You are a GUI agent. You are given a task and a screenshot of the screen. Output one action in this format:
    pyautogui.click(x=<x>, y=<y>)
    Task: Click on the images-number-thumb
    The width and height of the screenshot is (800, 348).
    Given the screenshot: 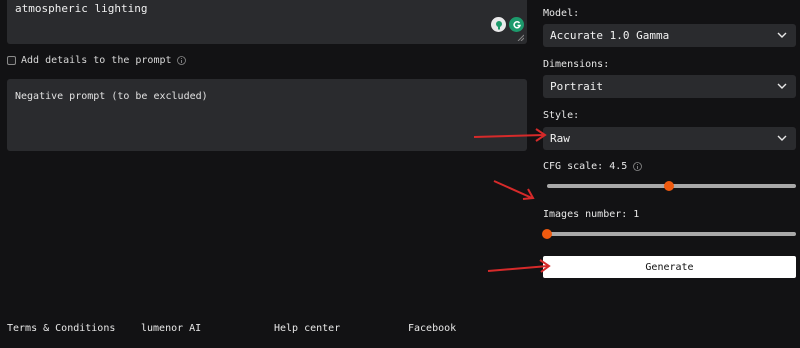 What is the action you would take?
    pyautogui.click(x=547, y=234)
    